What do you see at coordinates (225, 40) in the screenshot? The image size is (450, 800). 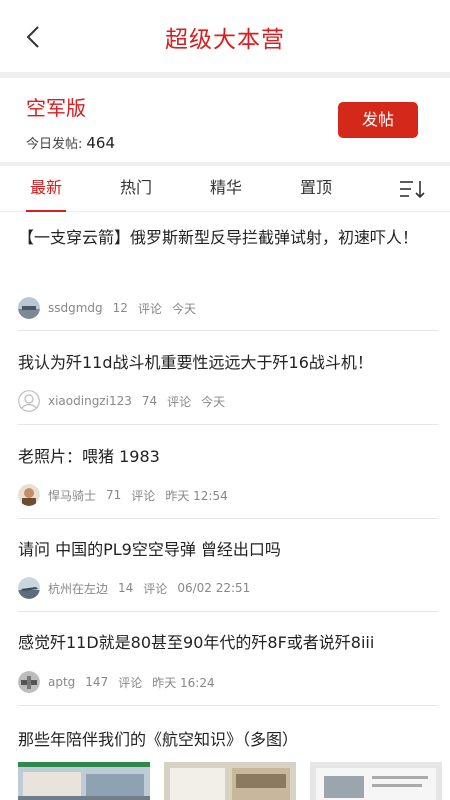 I see `page-title: 超级大本营` at bounding box center [225, 40].